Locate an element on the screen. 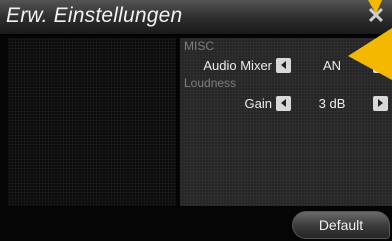 This screenshot has width=392, height=241. setting-row-gain: Gain 3 dB is located at coordinates (316, 103).